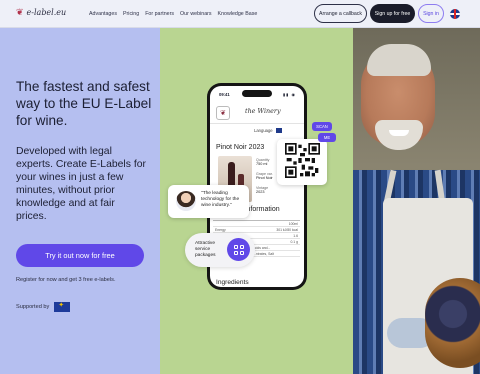 This screenshot has height=374, width=480. Describe the element at coordinates (263, 130) in the screenshot. I see `language-label: Language` at that location.